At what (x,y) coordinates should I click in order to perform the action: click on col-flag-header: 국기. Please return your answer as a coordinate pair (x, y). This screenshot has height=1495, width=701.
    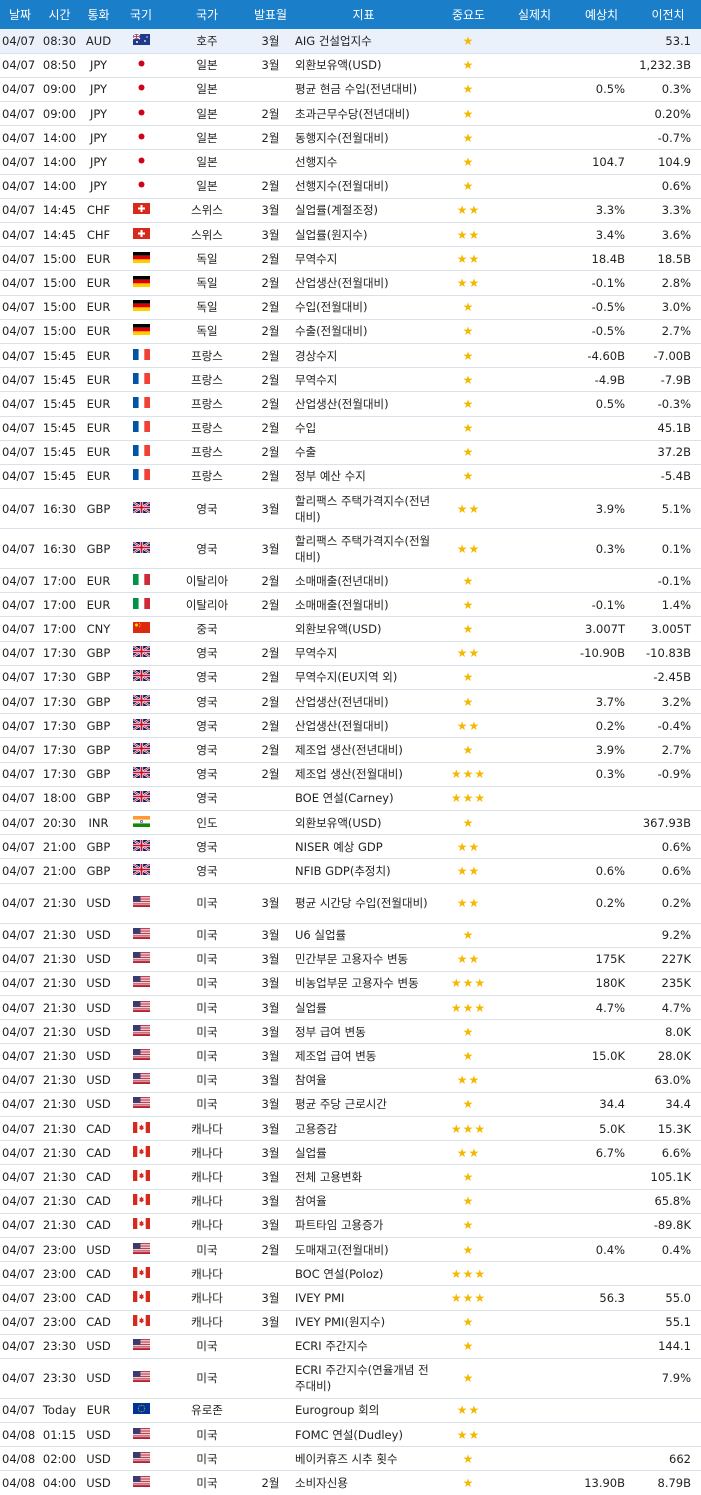
    Looking at the image, I should click on (141, 14).